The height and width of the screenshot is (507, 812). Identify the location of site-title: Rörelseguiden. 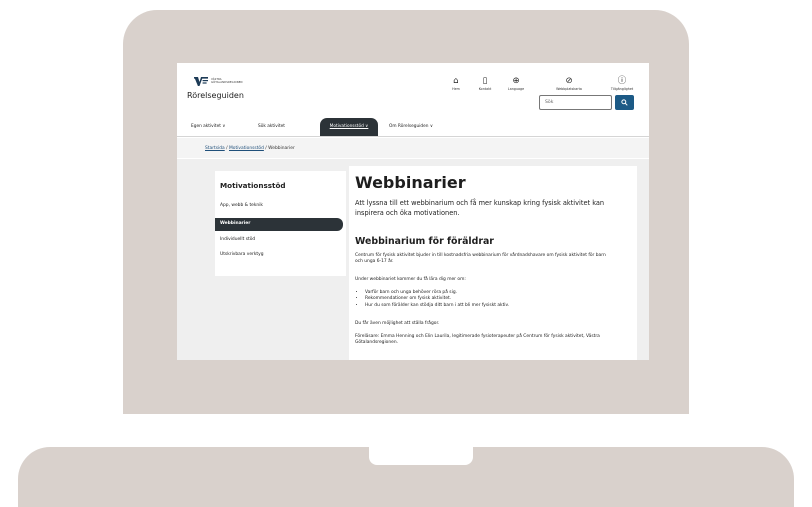
(215, 95).